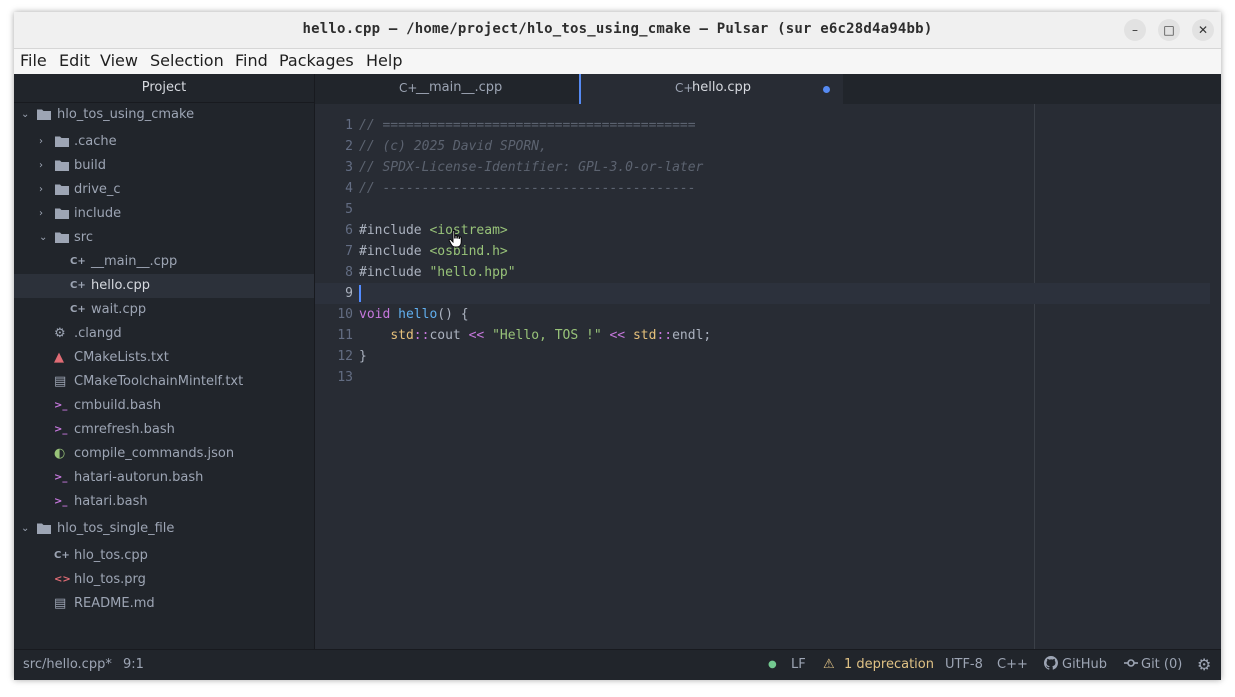 The height and width of the screenshot is (697, 1235). What do you see at coordinates (721, 87) in the screenshot?
I see `tab-label: hello.cpp` at bounding box center [721, 87].